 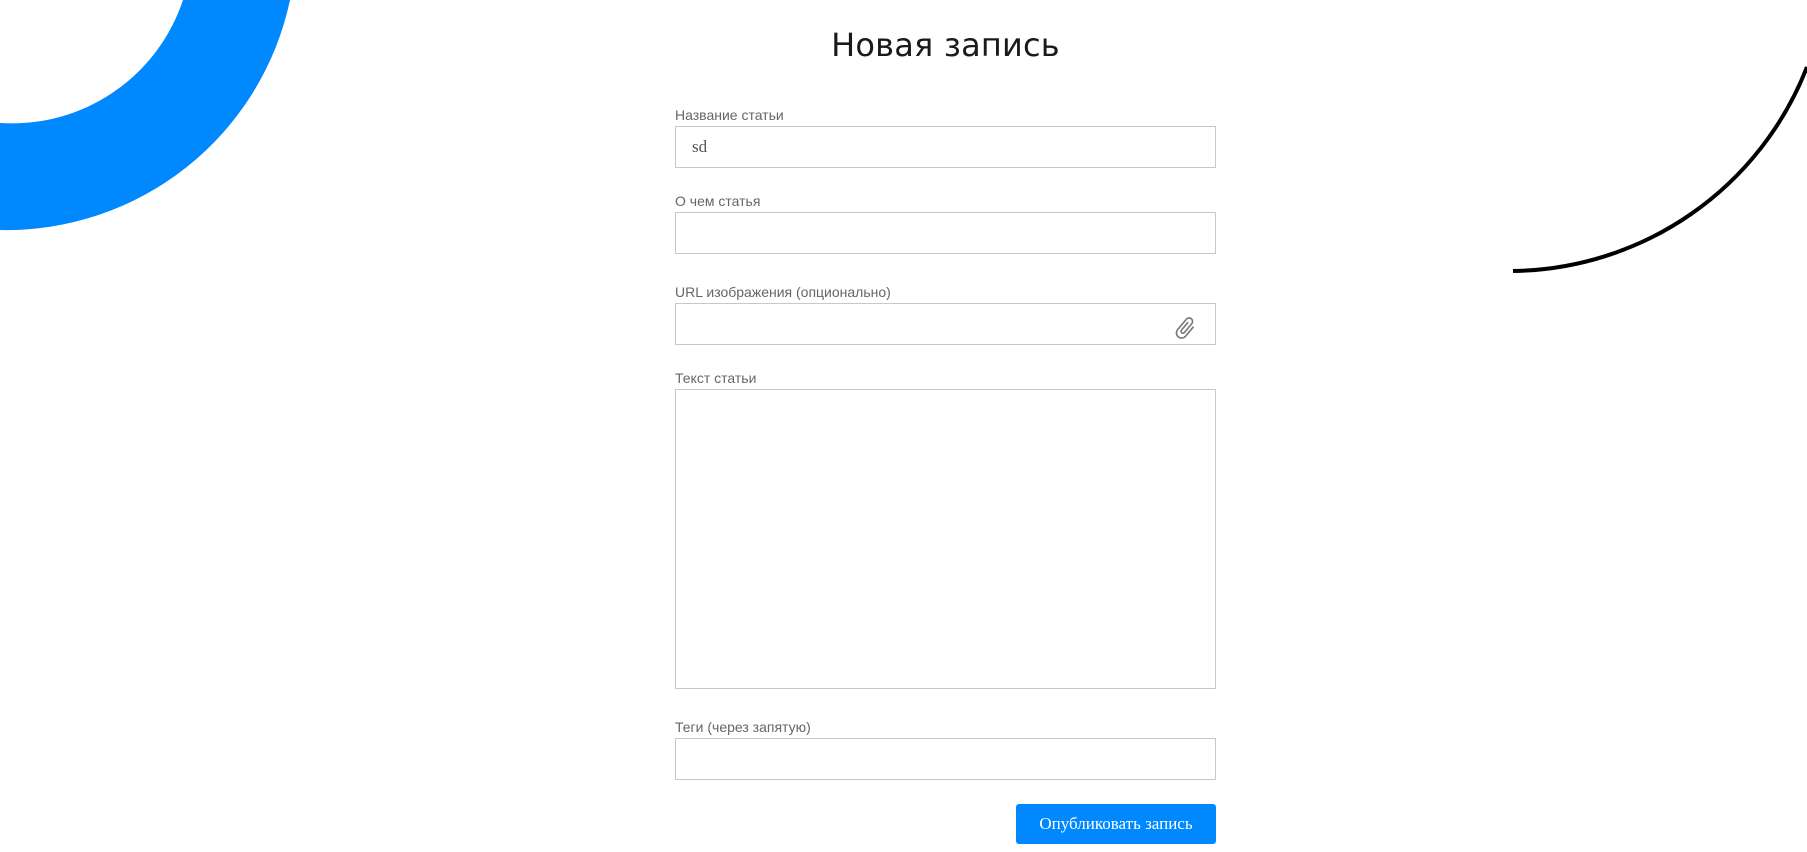 I want to click on title-field-label: Название статьи, so click(x=729, y=115).